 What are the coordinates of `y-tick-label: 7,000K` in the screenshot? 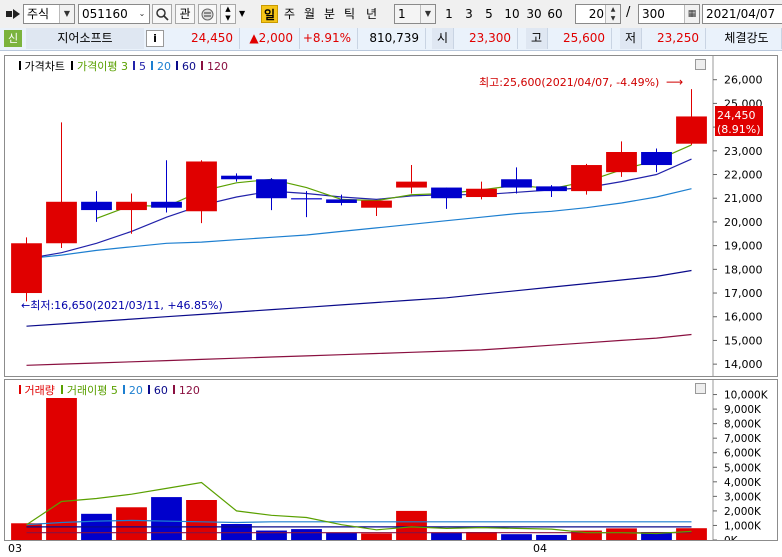 It's located at (743, 439).